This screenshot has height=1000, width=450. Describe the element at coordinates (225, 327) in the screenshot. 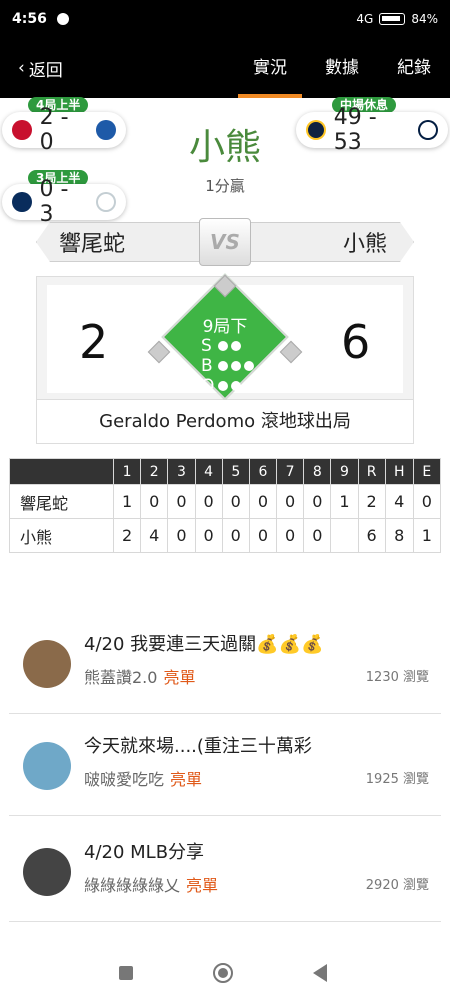

I see `inning-label: 9局下` at that location.